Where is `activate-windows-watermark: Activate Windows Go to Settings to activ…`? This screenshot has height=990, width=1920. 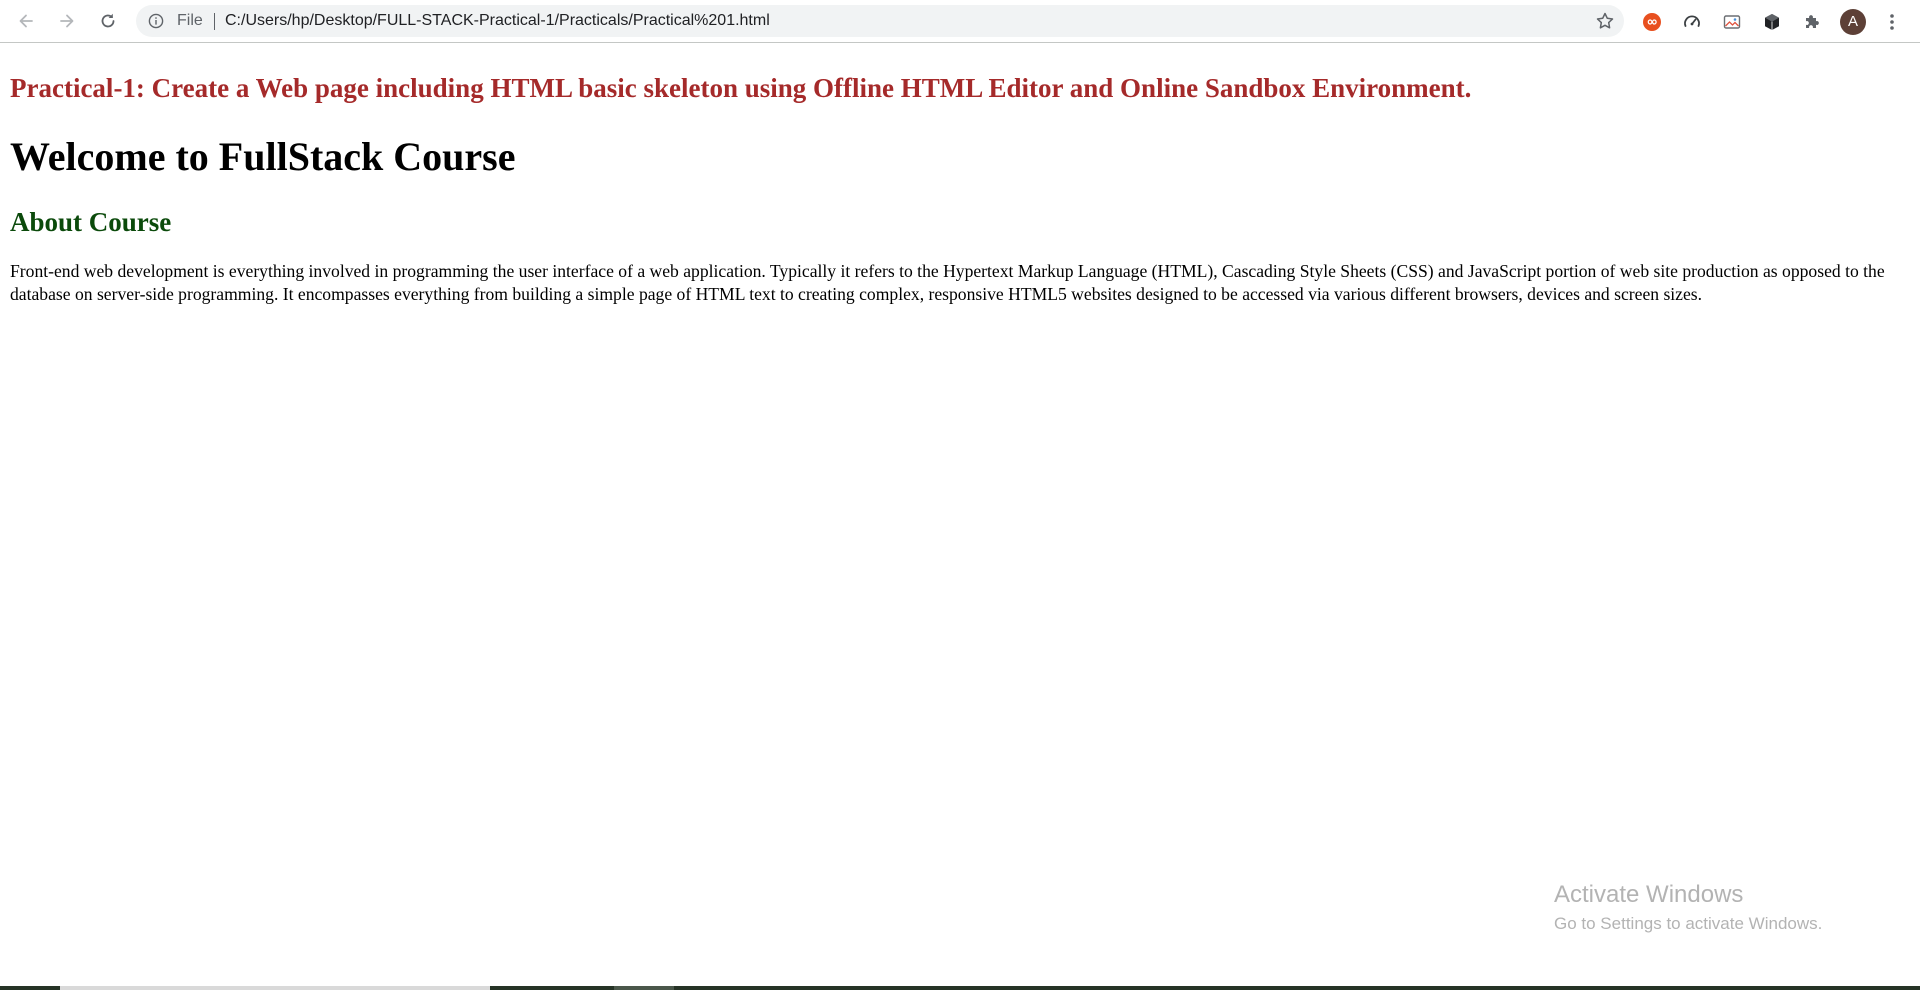
activate-windows-watermark: Activate Windows Go to Settings to activ… is located at coordinates (1688, 907).